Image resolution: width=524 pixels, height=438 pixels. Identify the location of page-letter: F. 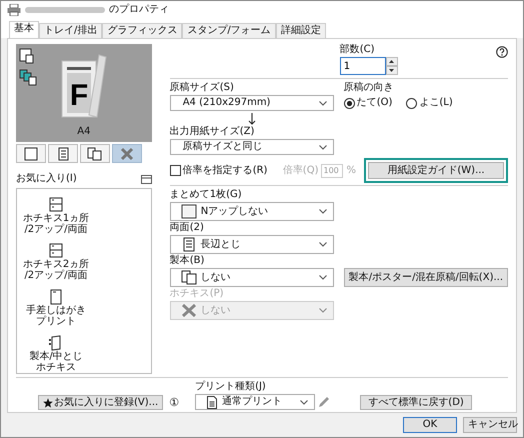
(79, 95).